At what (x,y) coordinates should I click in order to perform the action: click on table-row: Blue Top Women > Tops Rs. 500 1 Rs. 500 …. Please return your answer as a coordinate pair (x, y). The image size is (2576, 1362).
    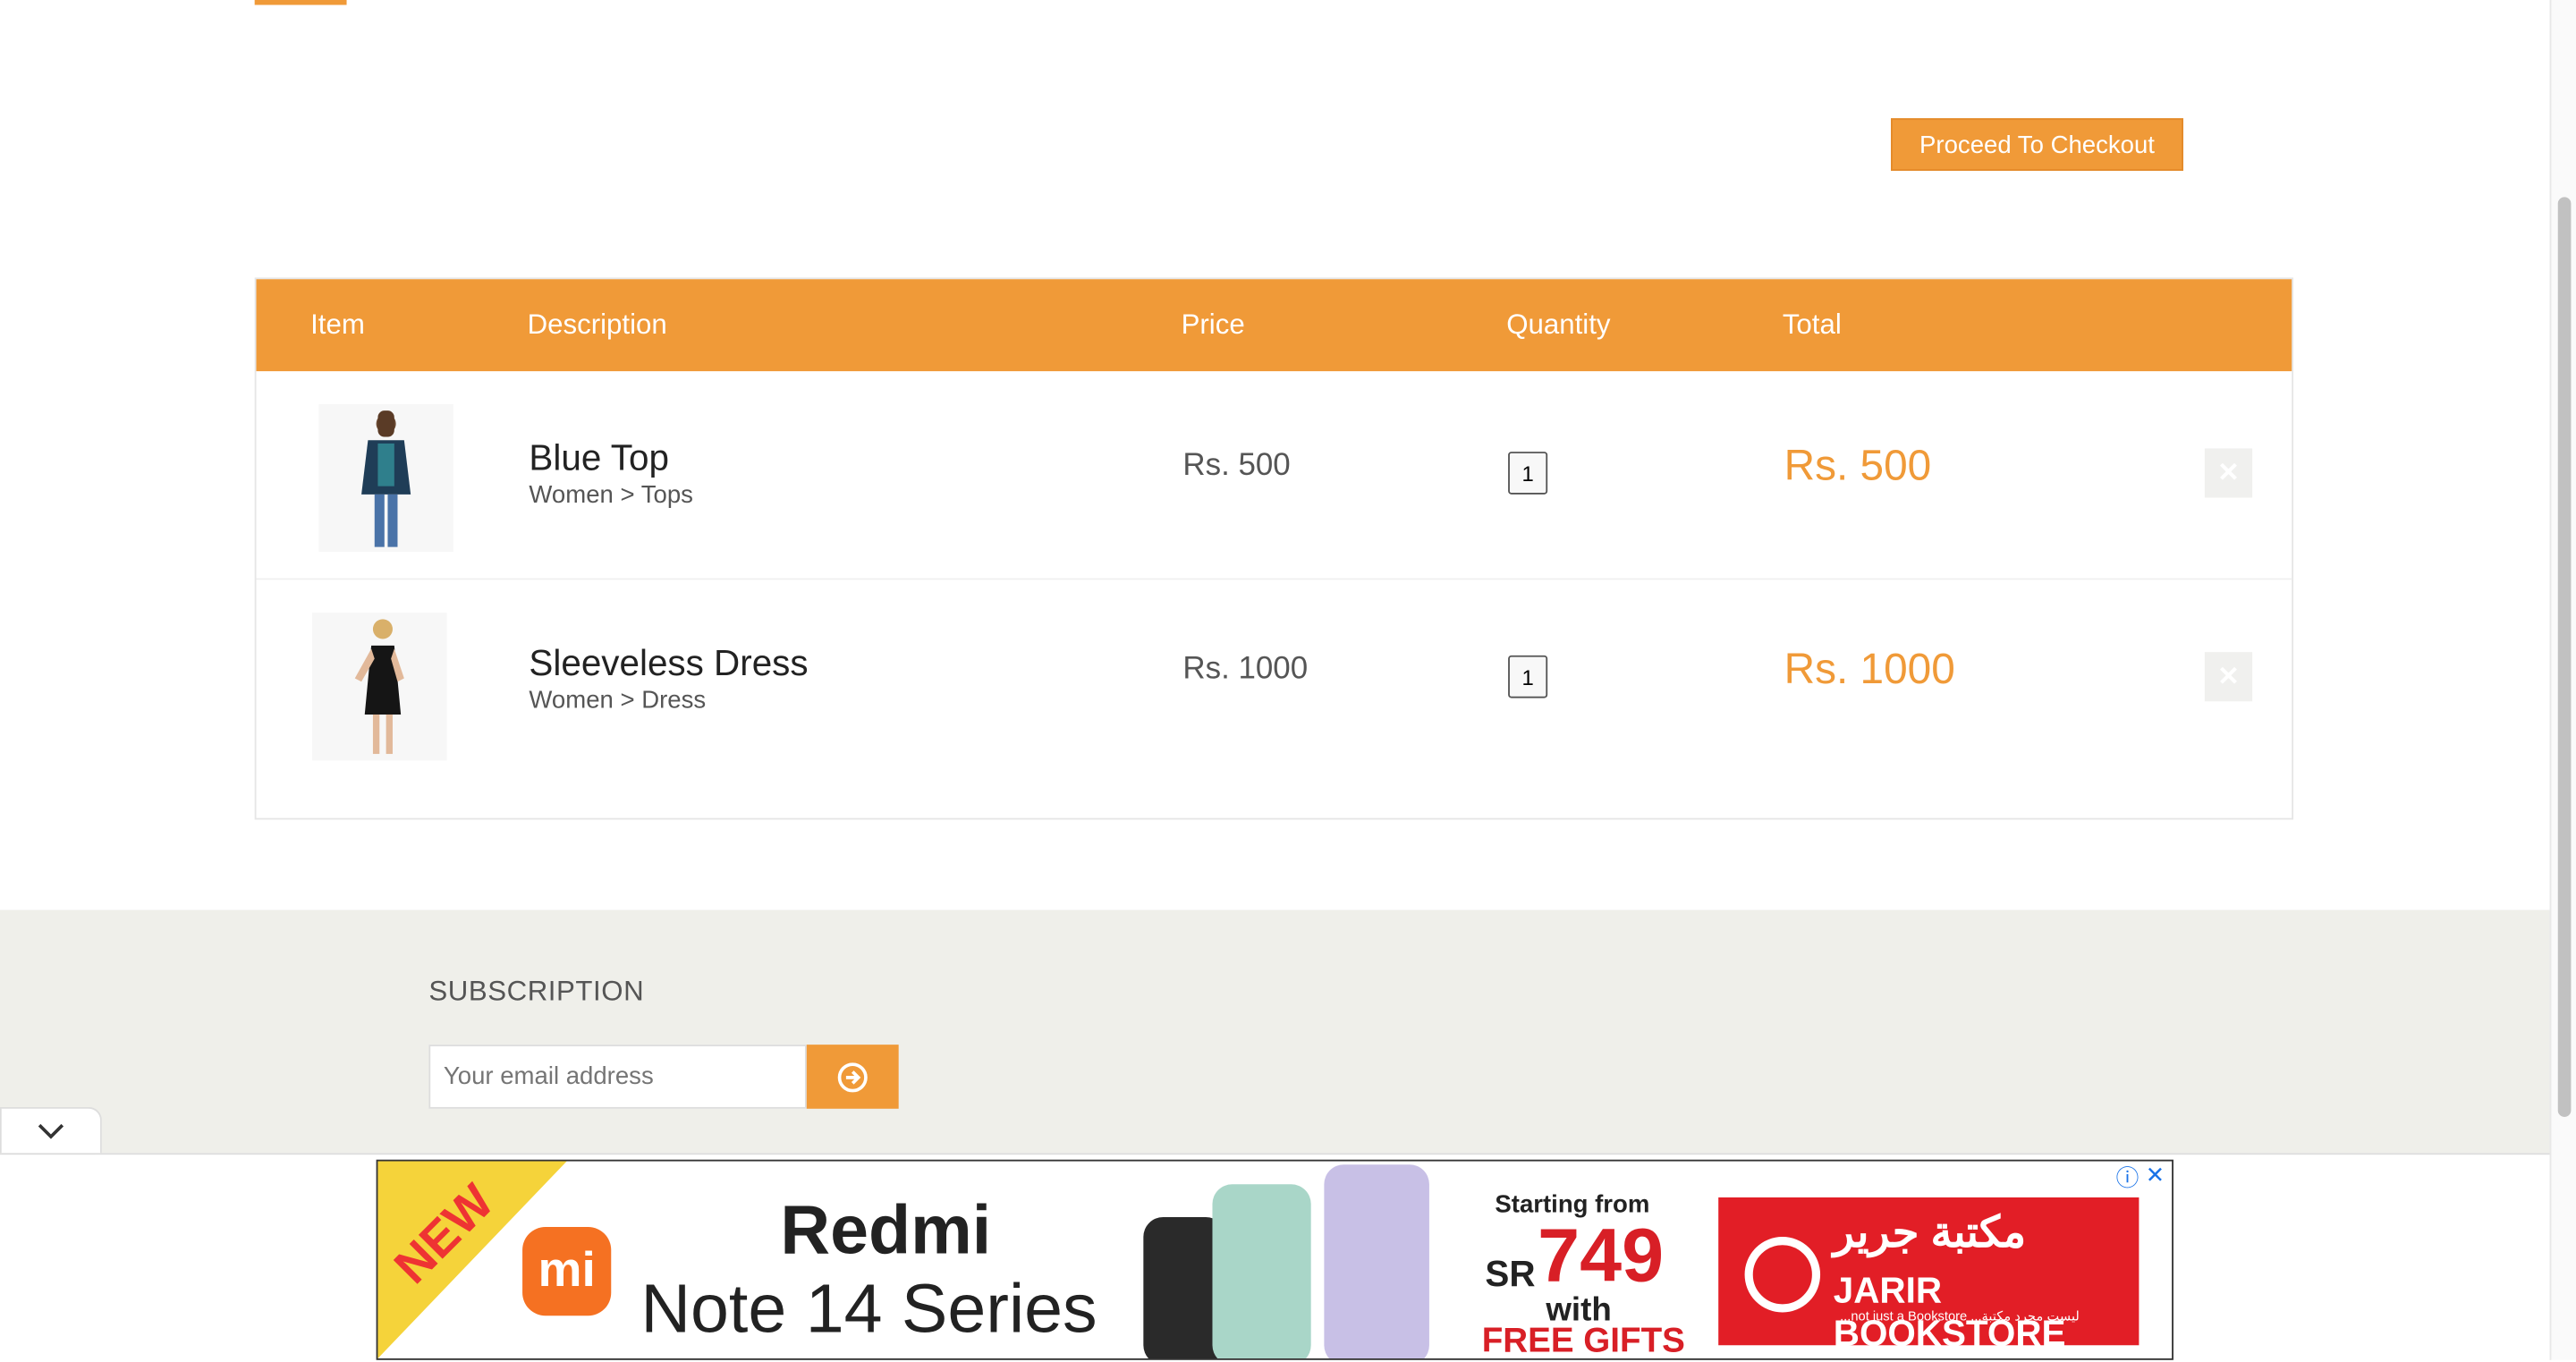
    Looking at the image, I should click on (1274, 475).